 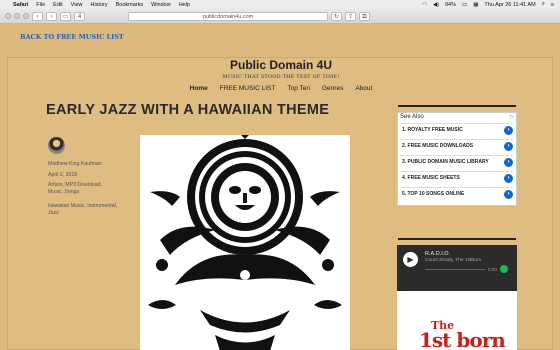 I want to click on nav-genres: Genres, so click(x=332, y=88).